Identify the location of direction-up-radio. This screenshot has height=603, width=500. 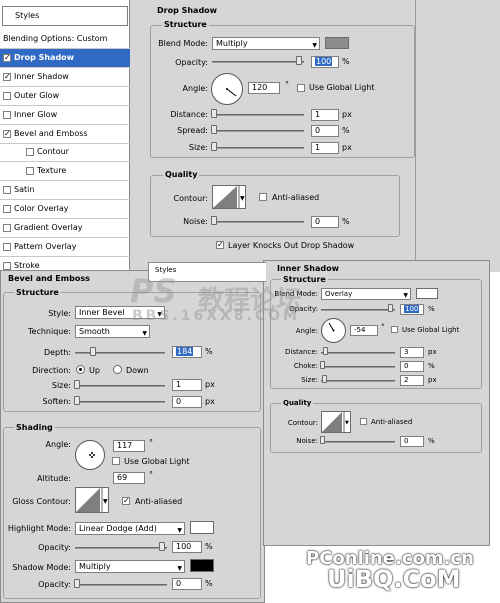
(80, 369).